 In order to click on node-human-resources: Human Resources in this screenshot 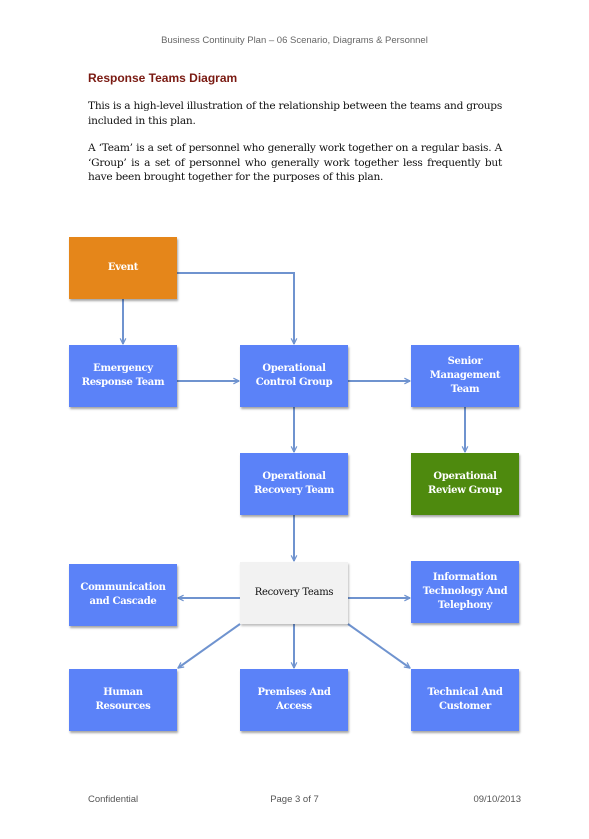, I will do `click(123, 700)`.